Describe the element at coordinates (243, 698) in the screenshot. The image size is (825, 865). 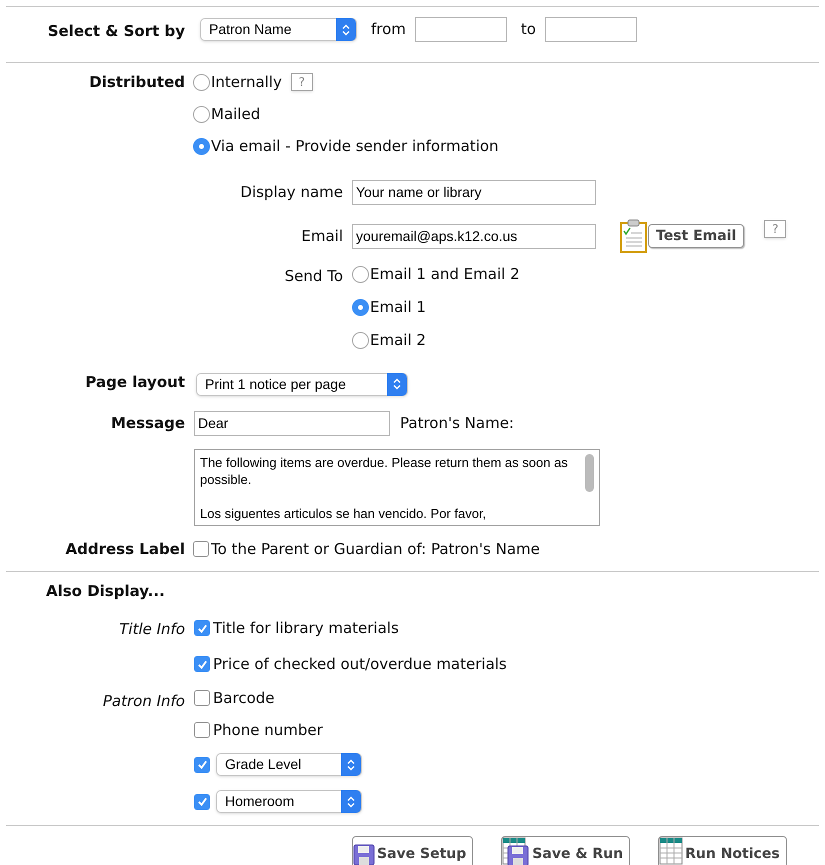
I see `checkbox-label: Barcode` at that location.